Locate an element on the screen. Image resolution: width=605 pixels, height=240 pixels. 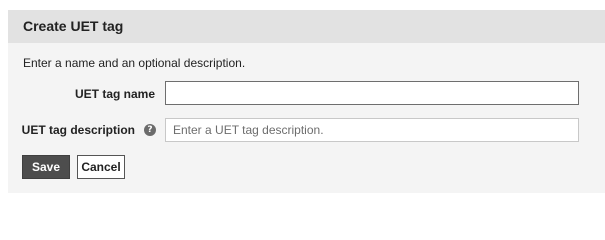
uet-tag-description-input is located at coordinates (372, 130).